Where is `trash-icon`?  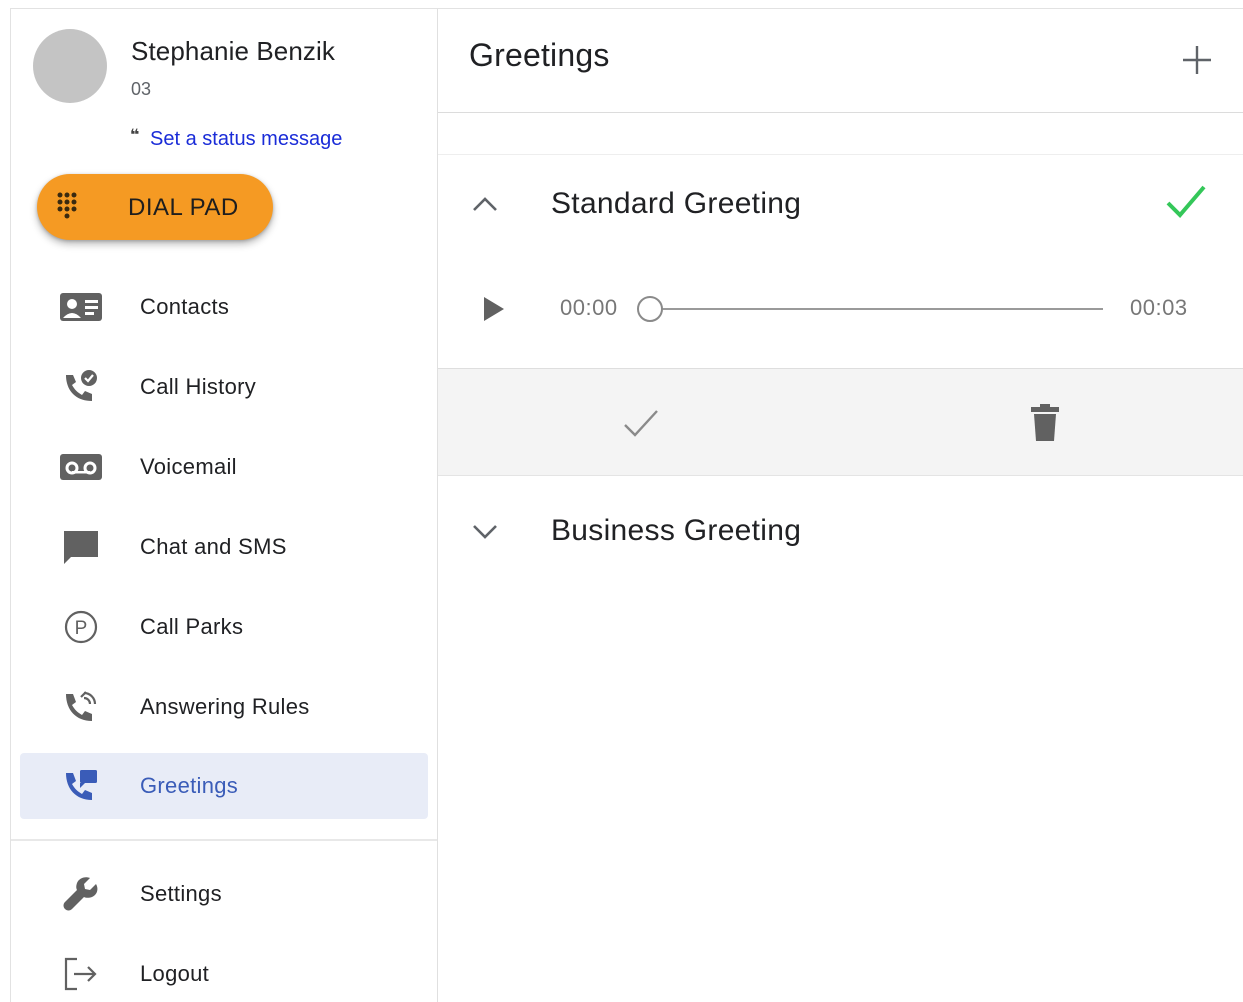
trash-icon is located at coordinates (1045, 423).